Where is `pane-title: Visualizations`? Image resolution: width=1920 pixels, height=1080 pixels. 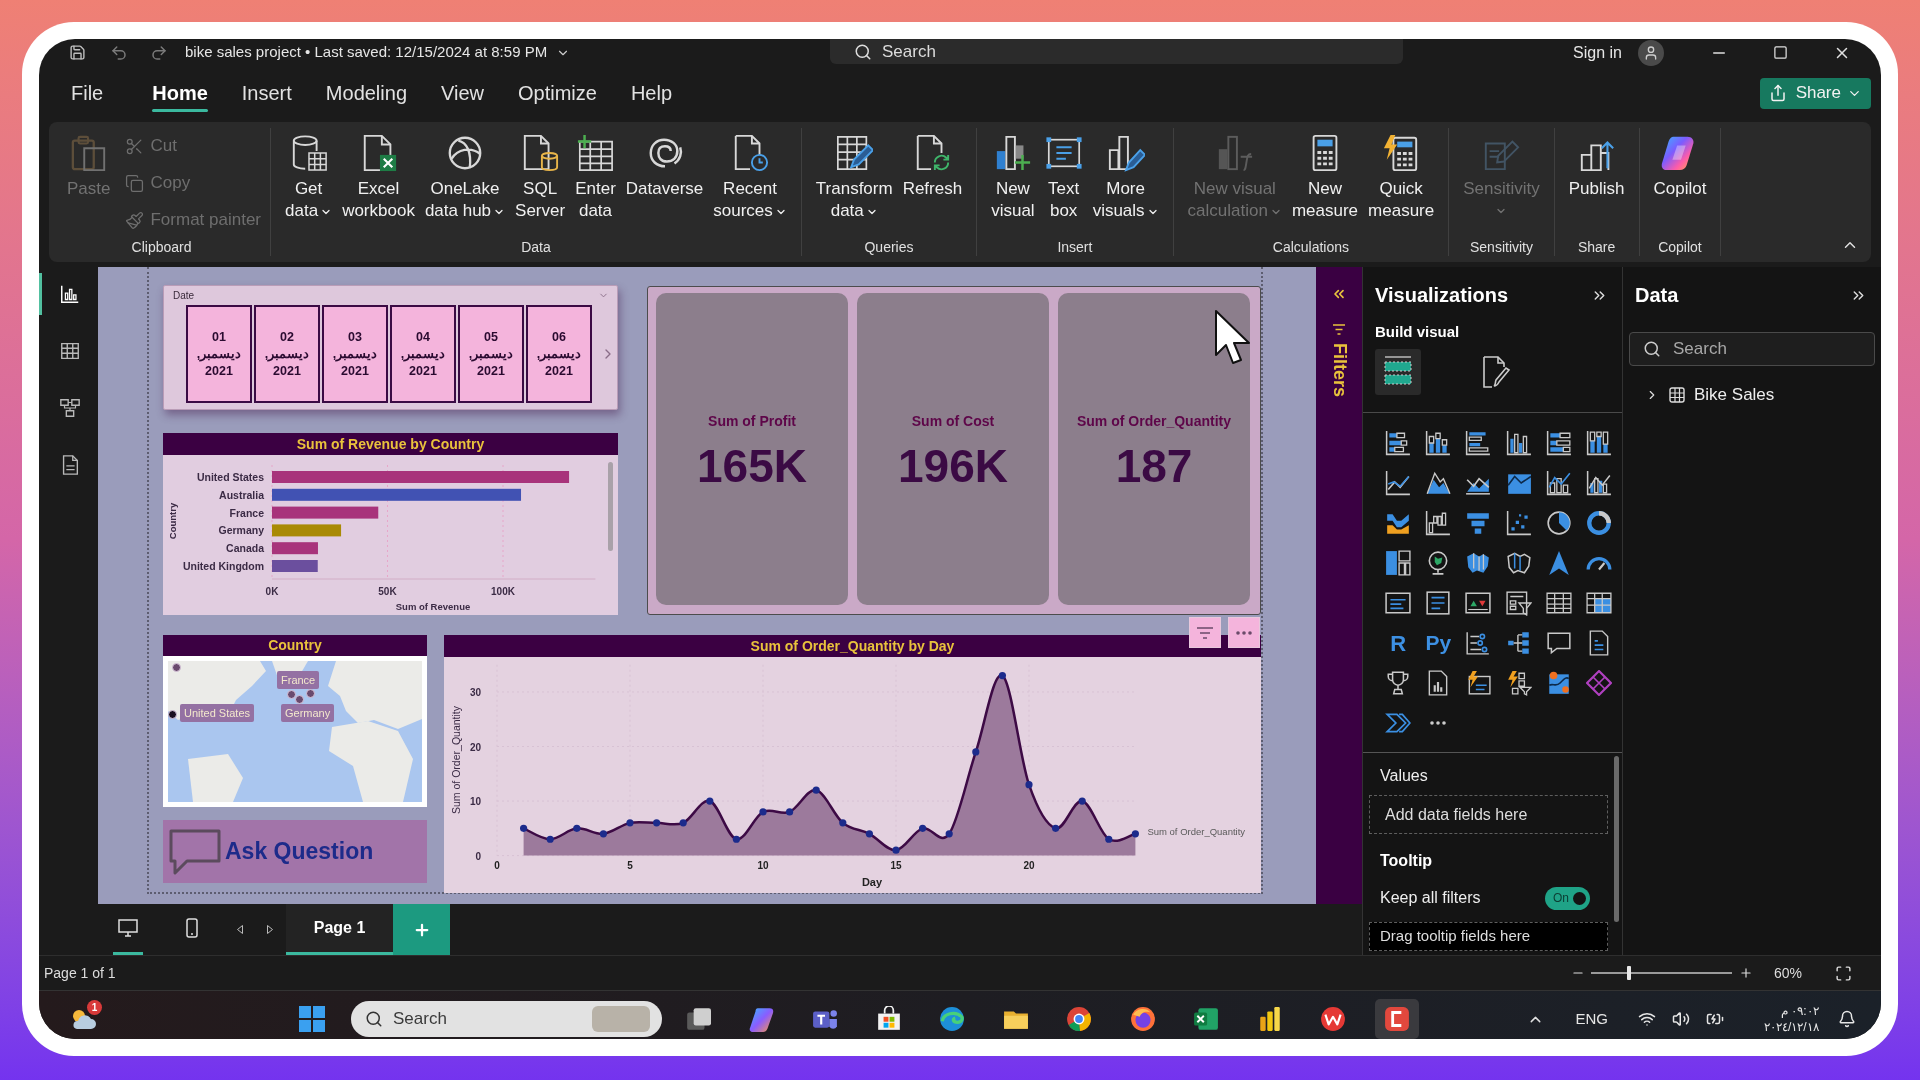
pane-title: Visualizations is located at coordinates (1441, 295).